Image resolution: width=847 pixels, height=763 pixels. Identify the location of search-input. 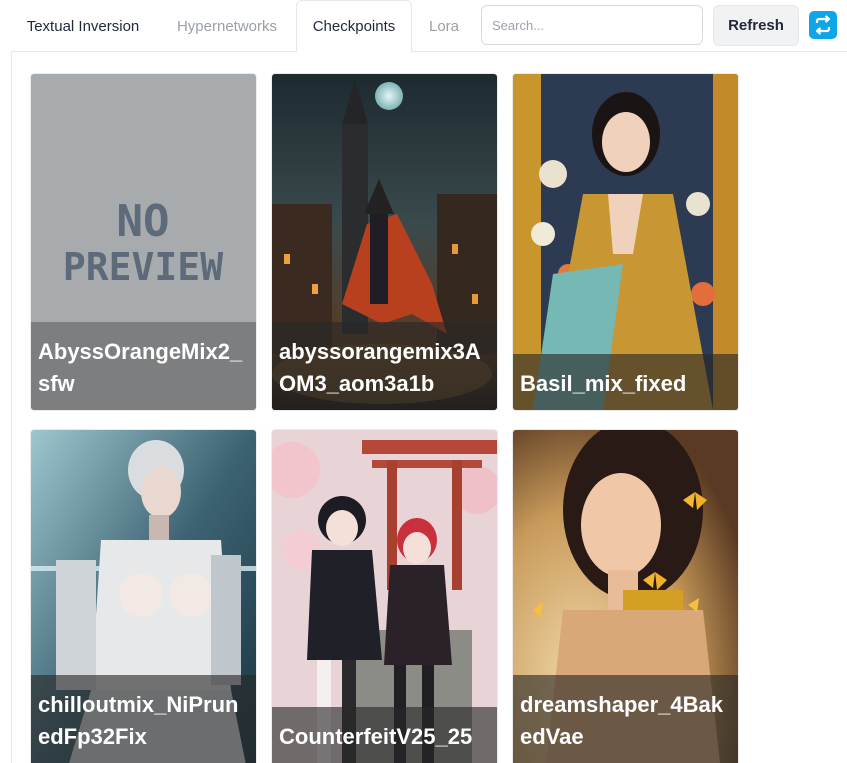
(592, 25).